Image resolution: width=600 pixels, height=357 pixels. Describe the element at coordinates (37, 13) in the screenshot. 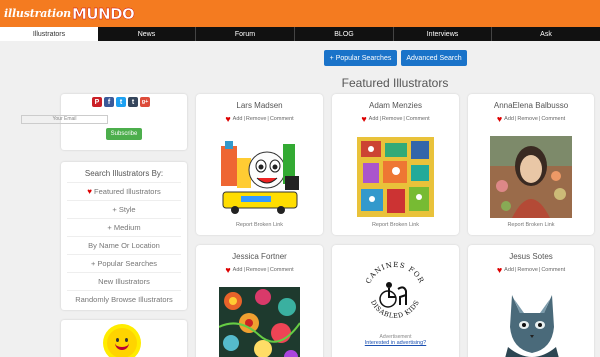

I see `logo-text-illustration: illustration` at that location.